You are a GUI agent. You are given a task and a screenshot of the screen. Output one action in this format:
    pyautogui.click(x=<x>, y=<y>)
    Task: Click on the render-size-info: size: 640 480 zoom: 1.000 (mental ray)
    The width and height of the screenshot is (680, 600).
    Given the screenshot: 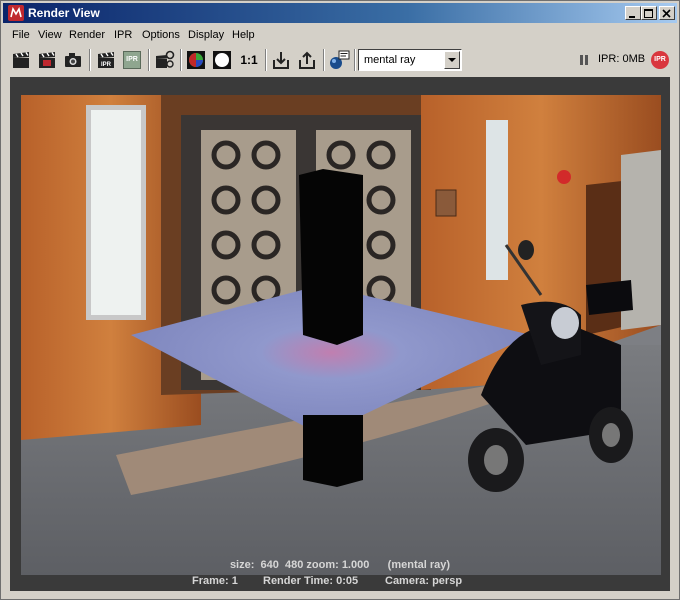 What is the action you would take?
    pyautogui.click(x=340, y=565)
    